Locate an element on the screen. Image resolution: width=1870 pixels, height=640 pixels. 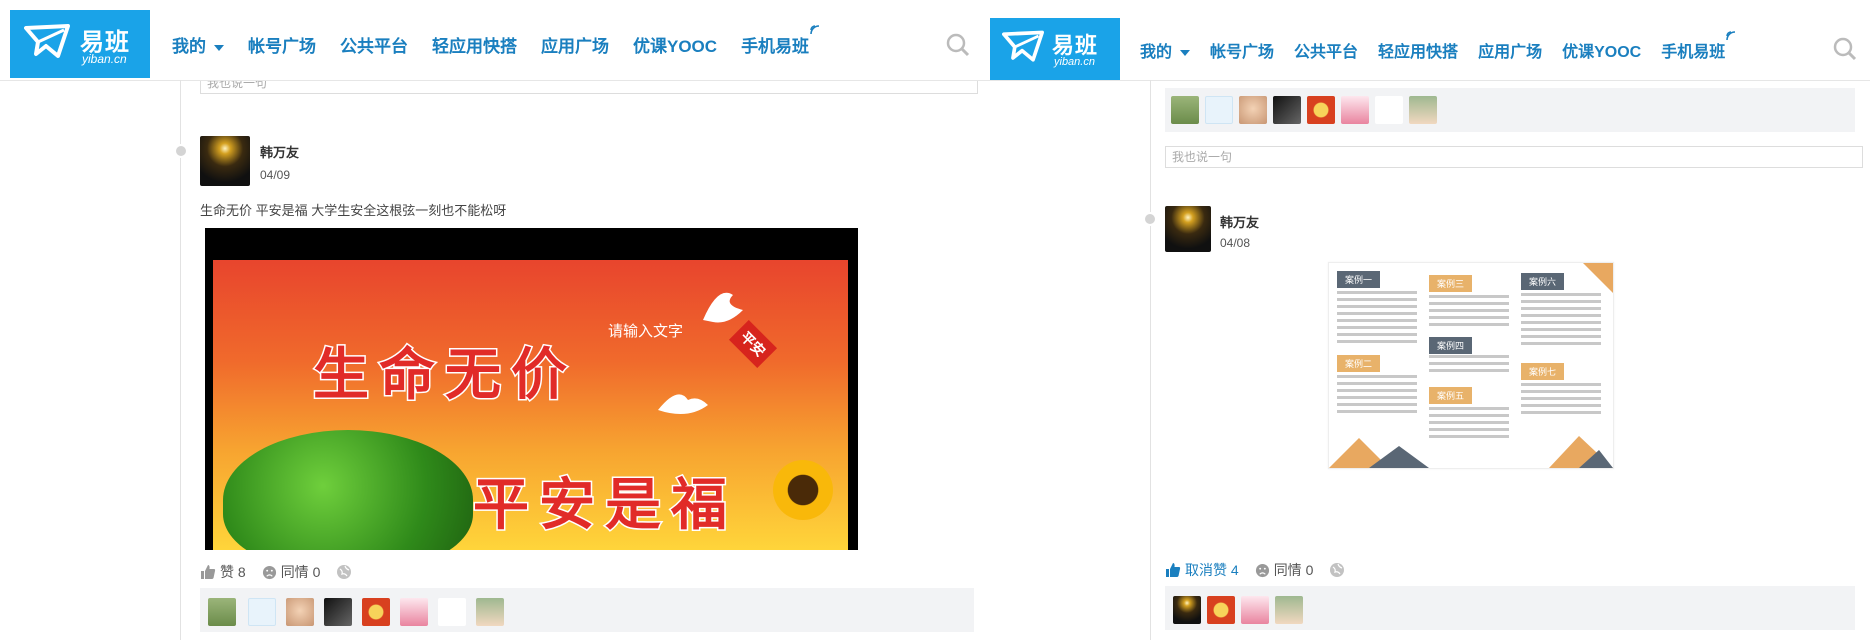
sympathy-count: 0 is located at coordinates (316, 572).